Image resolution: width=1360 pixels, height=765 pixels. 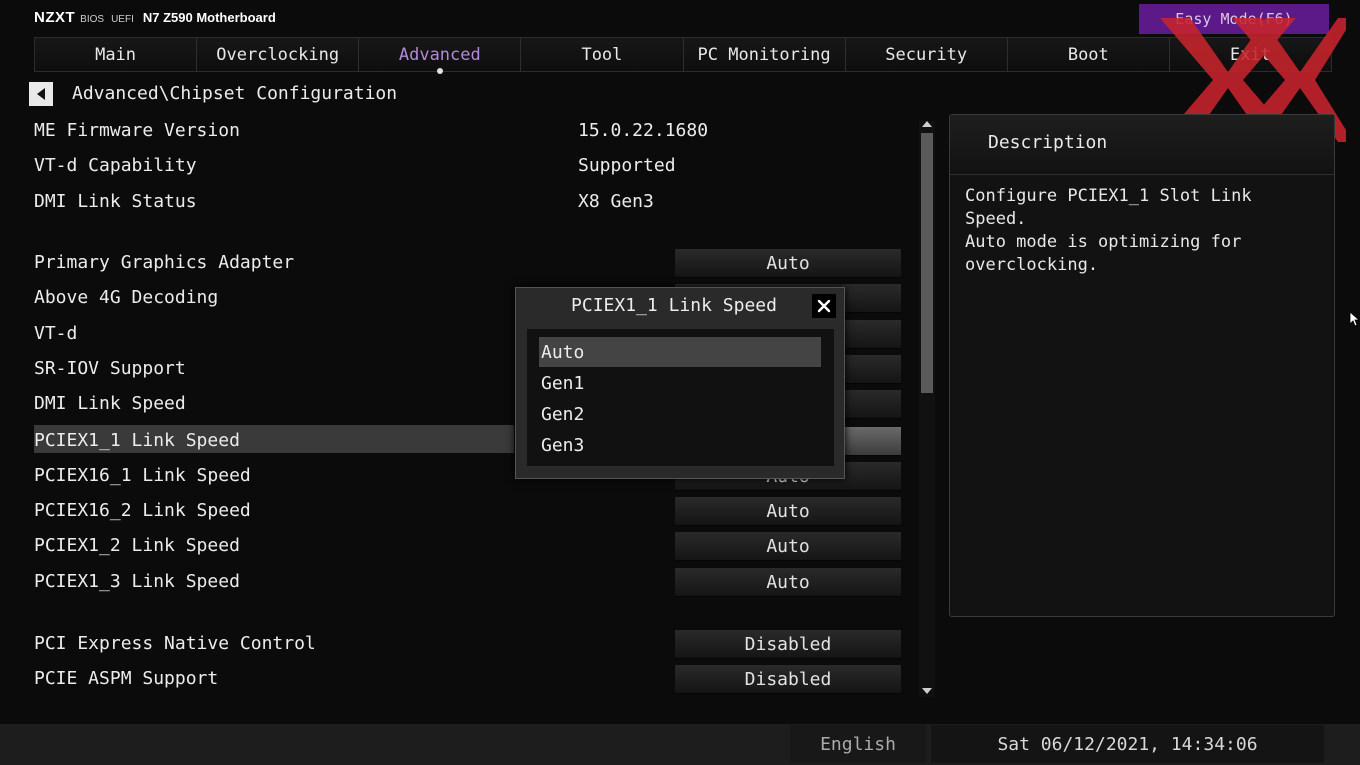 What do you see at coordinates (126, 678) in the screenshot?
I see `setting-label: PCIE ASPM Support` at bounding box center [126, 678].